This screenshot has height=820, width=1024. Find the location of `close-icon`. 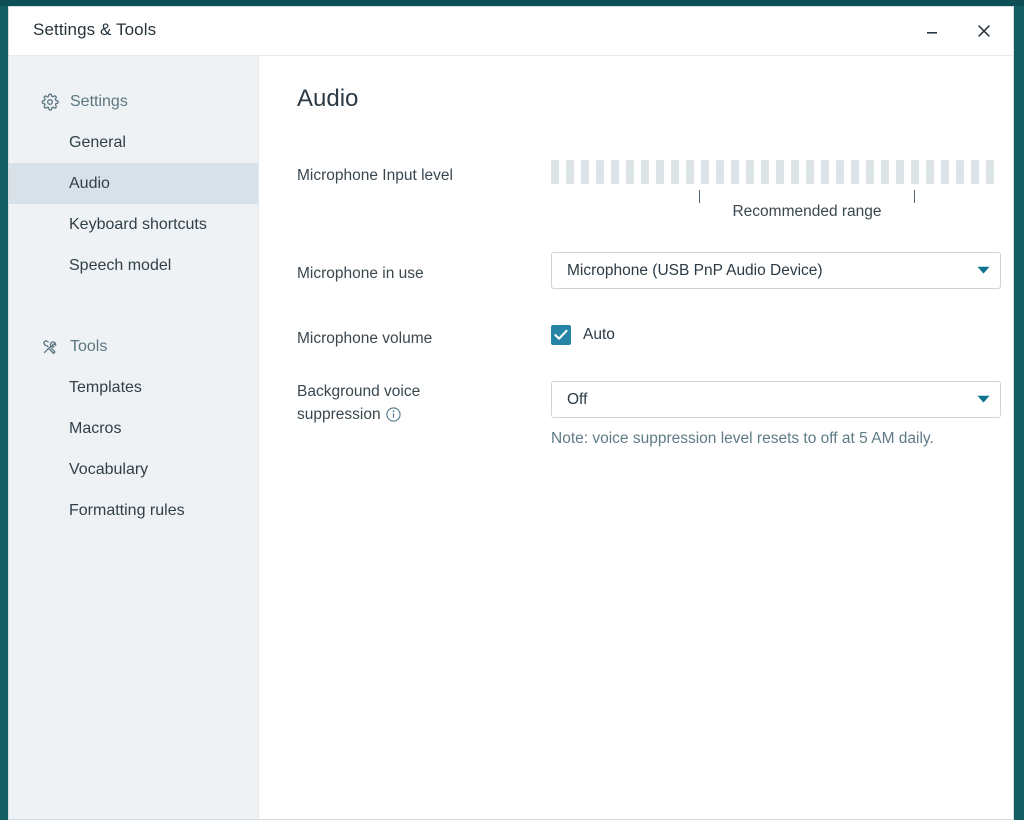

close-icon is located at coordinates (984, 31).